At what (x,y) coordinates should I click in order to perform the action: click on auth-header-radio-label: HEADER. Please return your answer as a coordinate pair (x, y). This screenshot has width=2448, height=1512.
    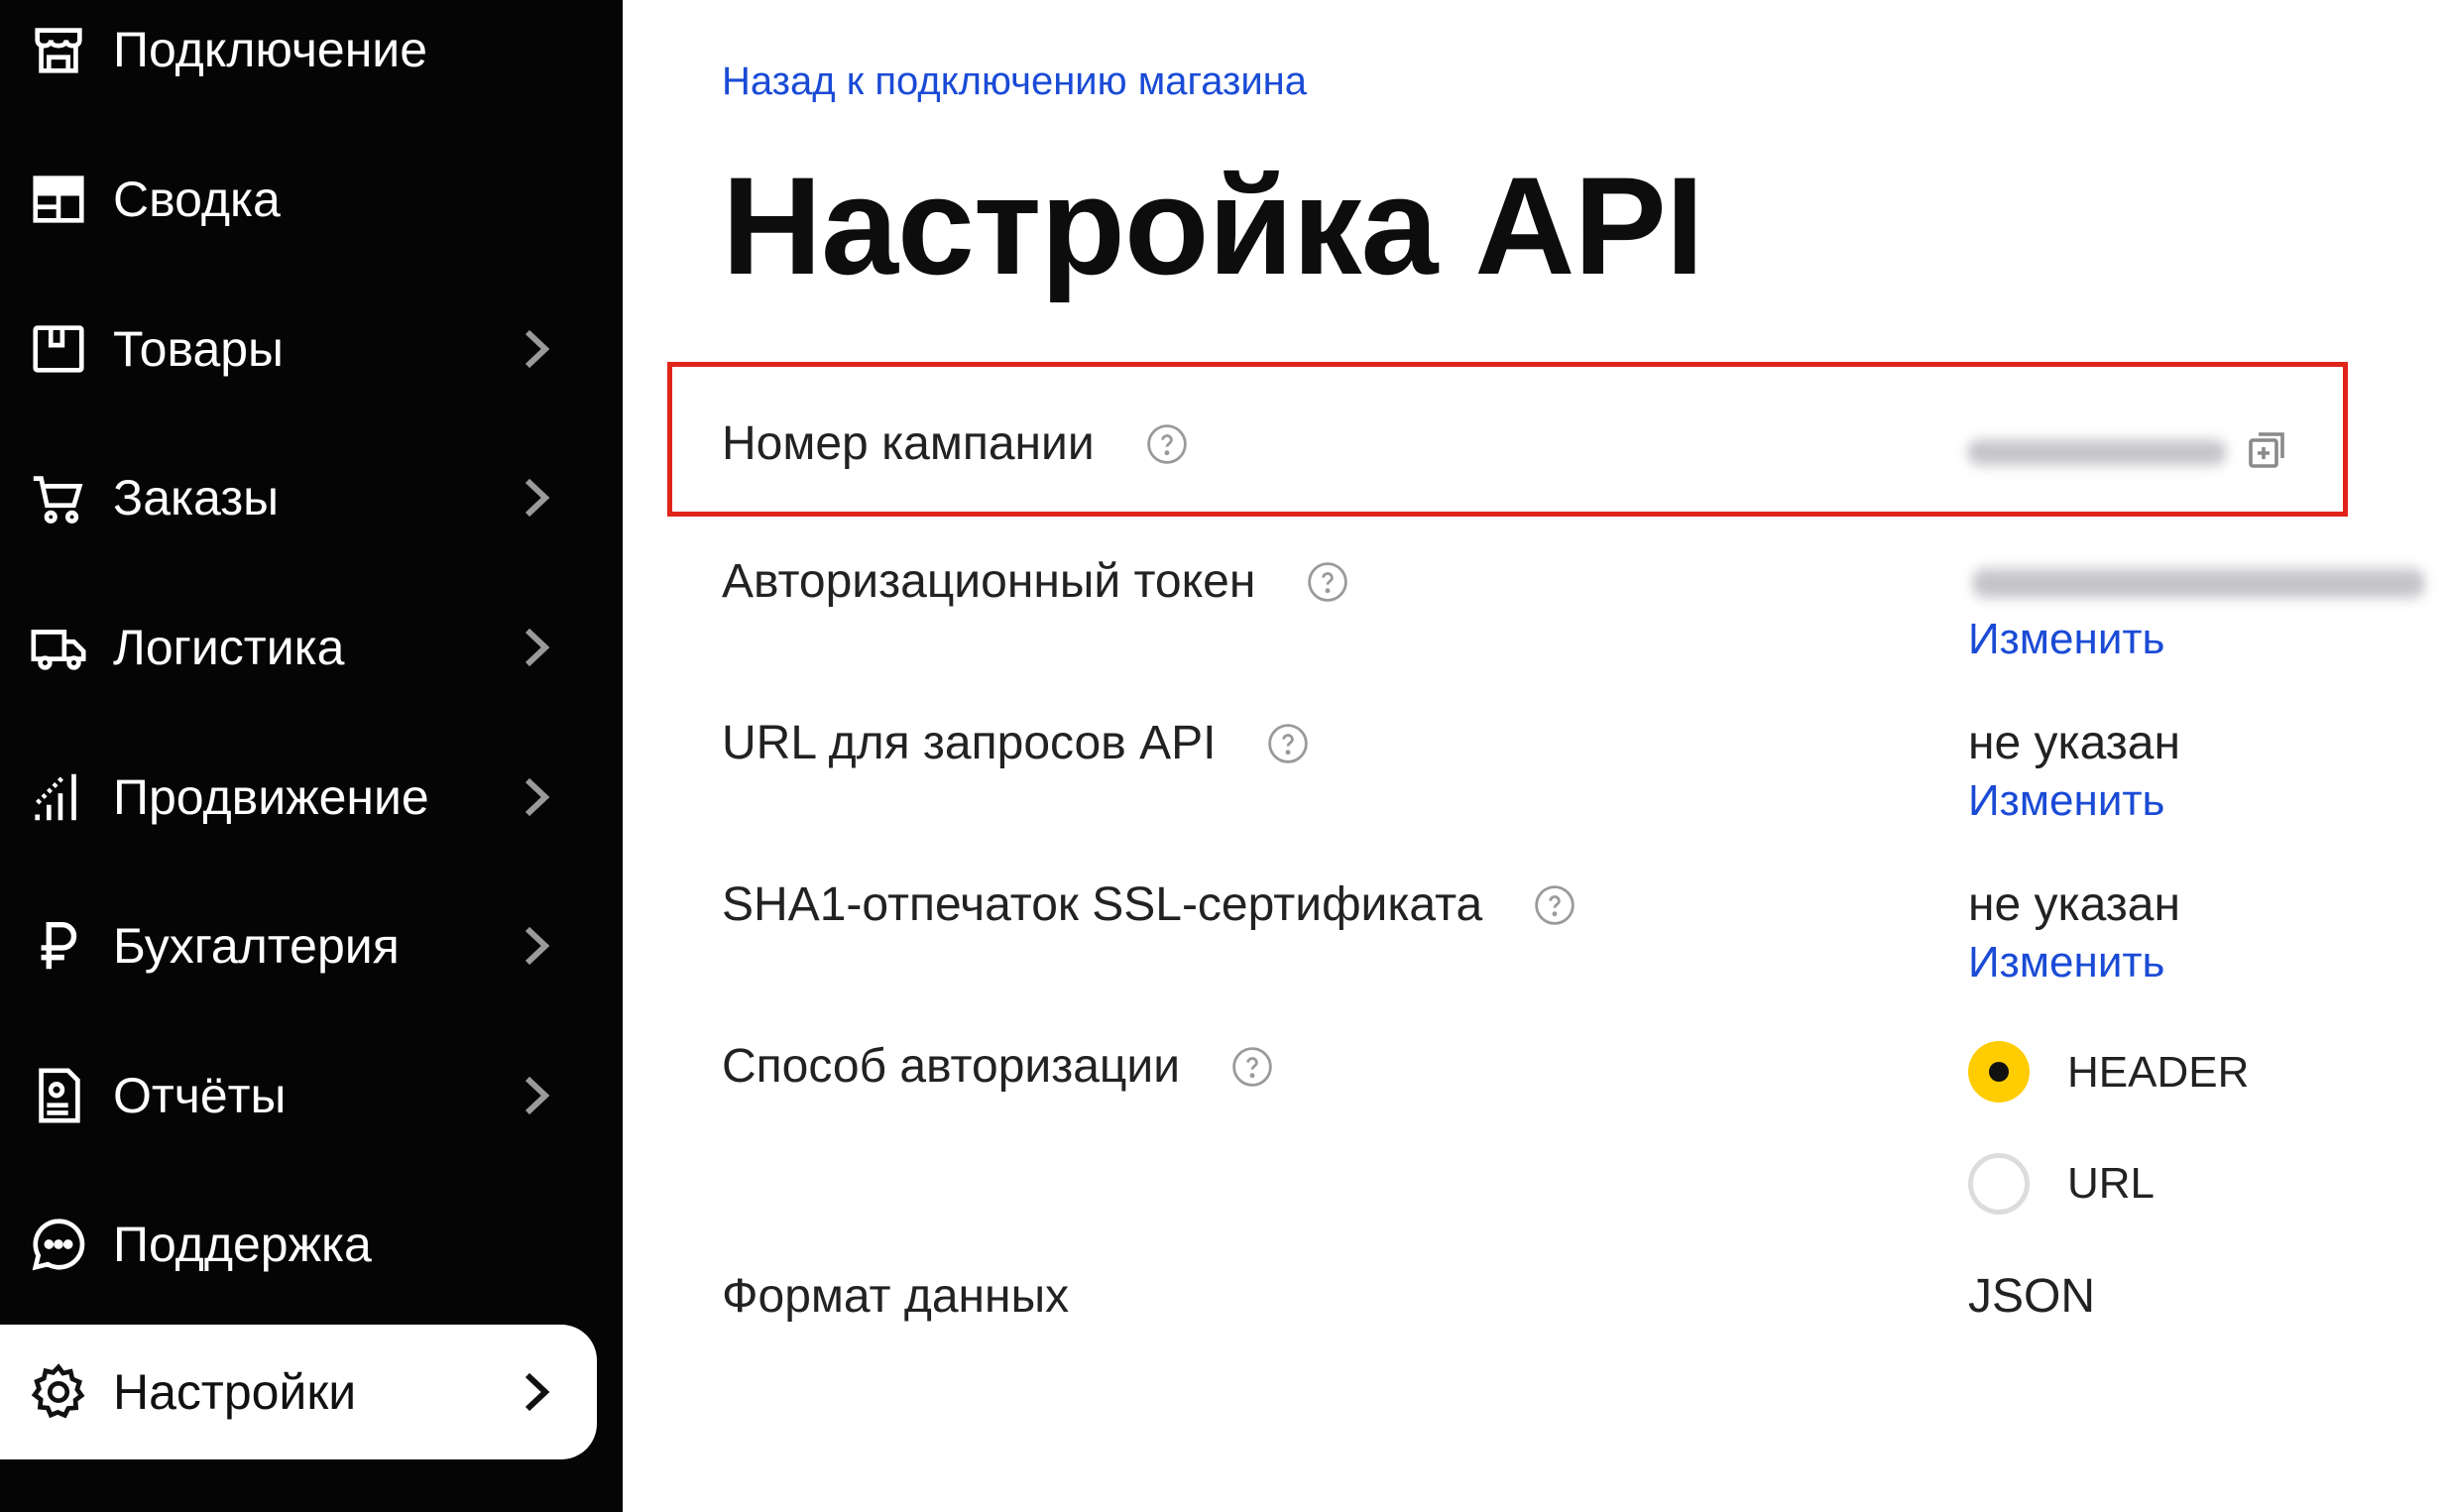
    Looking at the image, I should click on (2158, 1073).